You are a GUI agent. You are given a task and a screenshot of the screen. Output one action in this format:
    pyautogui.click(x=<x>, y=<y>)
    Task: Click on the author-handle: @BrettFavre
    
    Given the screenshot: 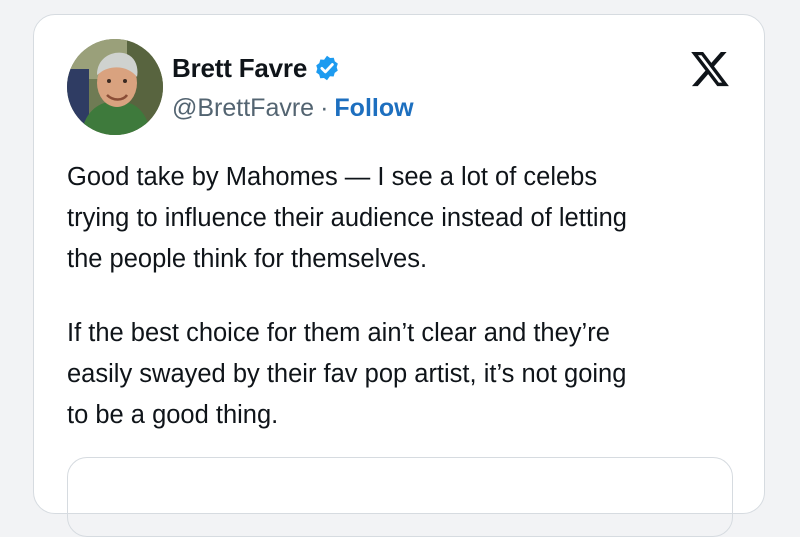 What is the action you would take?
    pyautogui.click(x=243, y=108)
    